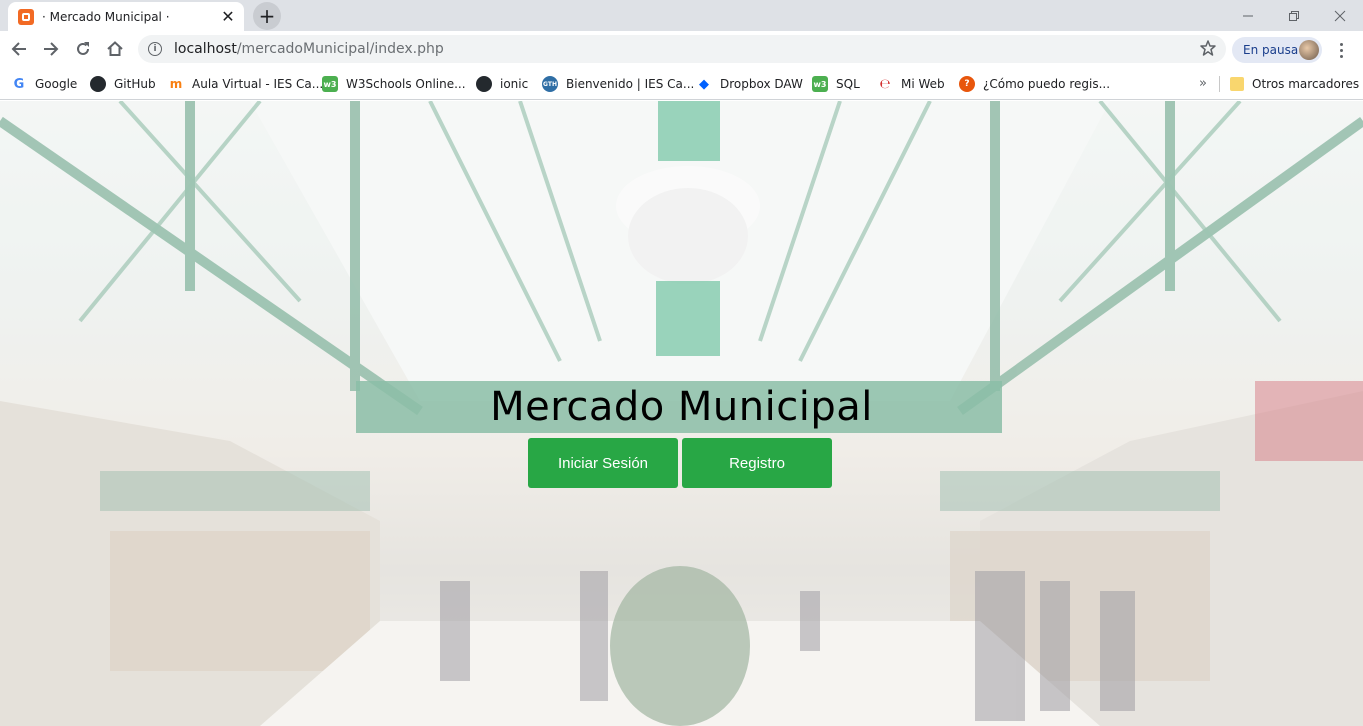 Image resolution: width=1363 pixels, height=726 pixels. Describe the element at coordinates (1248, 15) in the screenshot. I see `minimize-icon` at that location.